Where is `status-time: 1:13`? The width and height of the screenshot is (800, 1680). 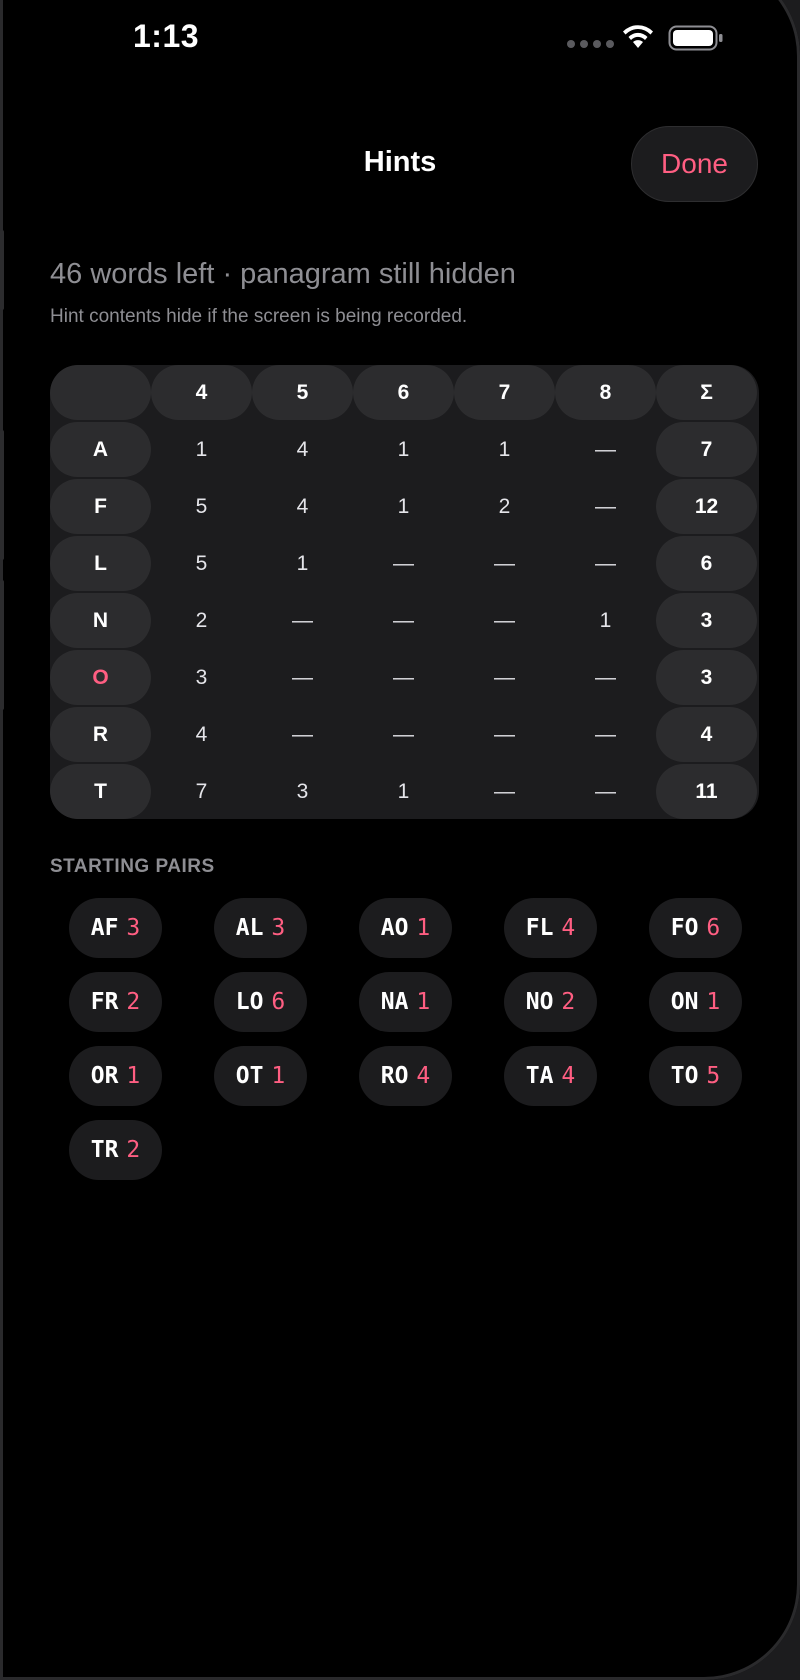 status-time: 1:13 is located at coordinates (166, 36).